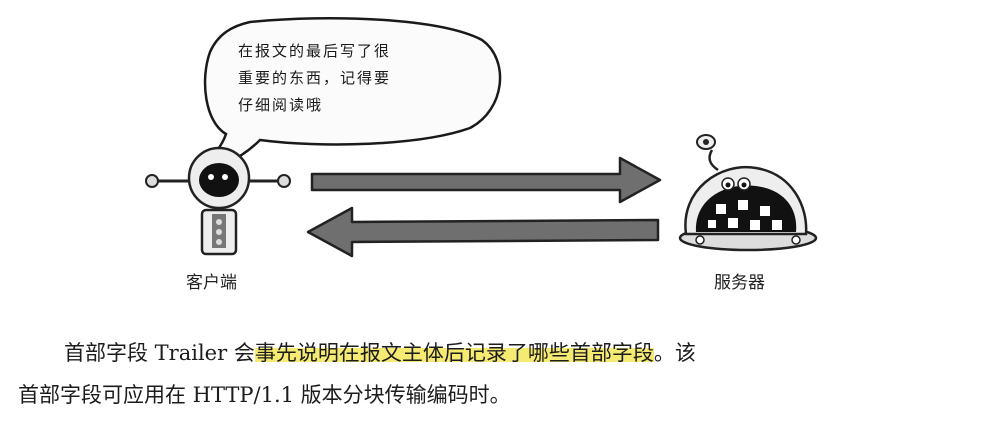 The height and width of the screenshot is (437, 982). What do you see at coordinates (264, 395) in the screenshot?
I see `paragraph-line-2: 首部字段可应用在 HTTP/1.1 版本分块传输编码时。` at bounding box center [264, 395].